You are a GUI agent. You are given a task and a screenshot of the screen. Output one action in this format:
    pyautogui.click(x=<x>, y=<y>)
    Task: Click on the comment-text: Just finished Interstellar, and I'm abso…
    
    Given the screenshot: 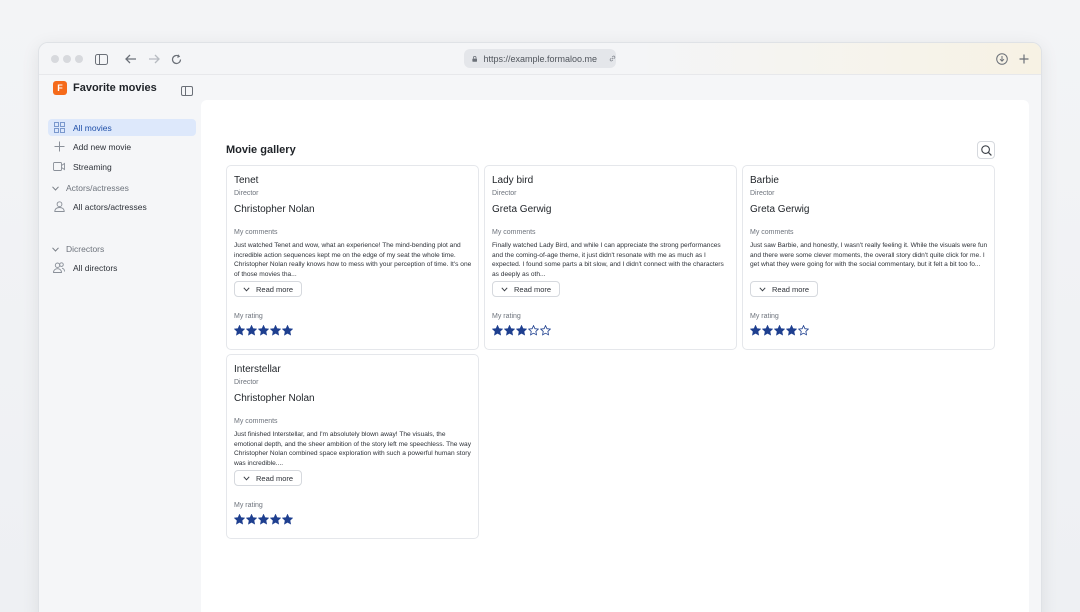 What is the action you would take?
    pyautogui.click(x=353, y=449)
    